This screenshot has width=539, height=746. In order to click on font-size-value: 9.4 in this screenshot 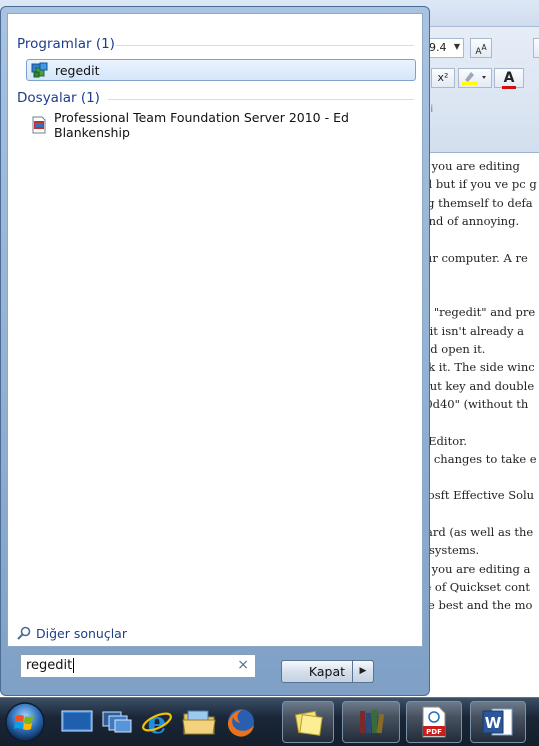, I will do `click(438, 47)`.